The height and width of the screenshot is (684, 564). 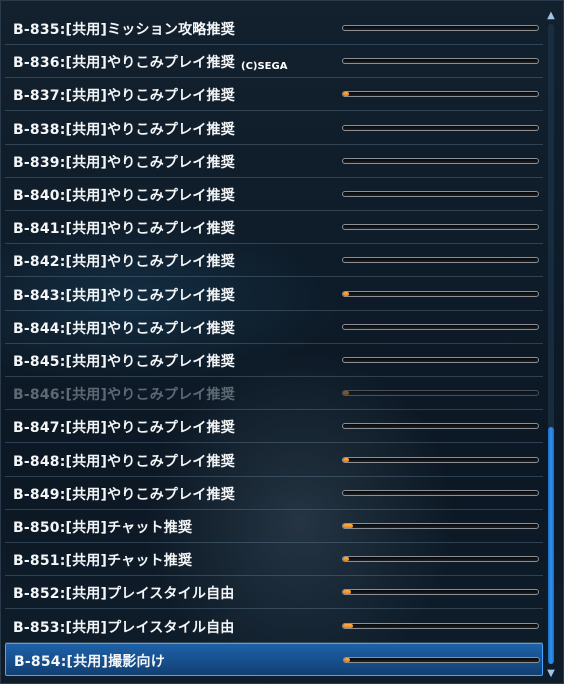 I want to click on scroll-track, so click(x=551, y=344).